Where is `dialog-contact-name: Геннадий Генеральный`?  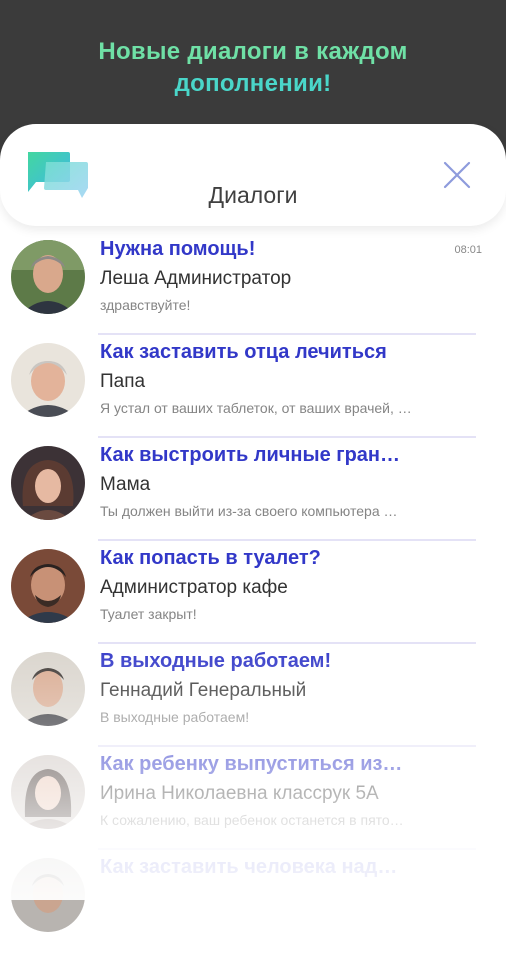
dialog-contact-name: Геннадий Генеральный is located at coordinates (203, 690).